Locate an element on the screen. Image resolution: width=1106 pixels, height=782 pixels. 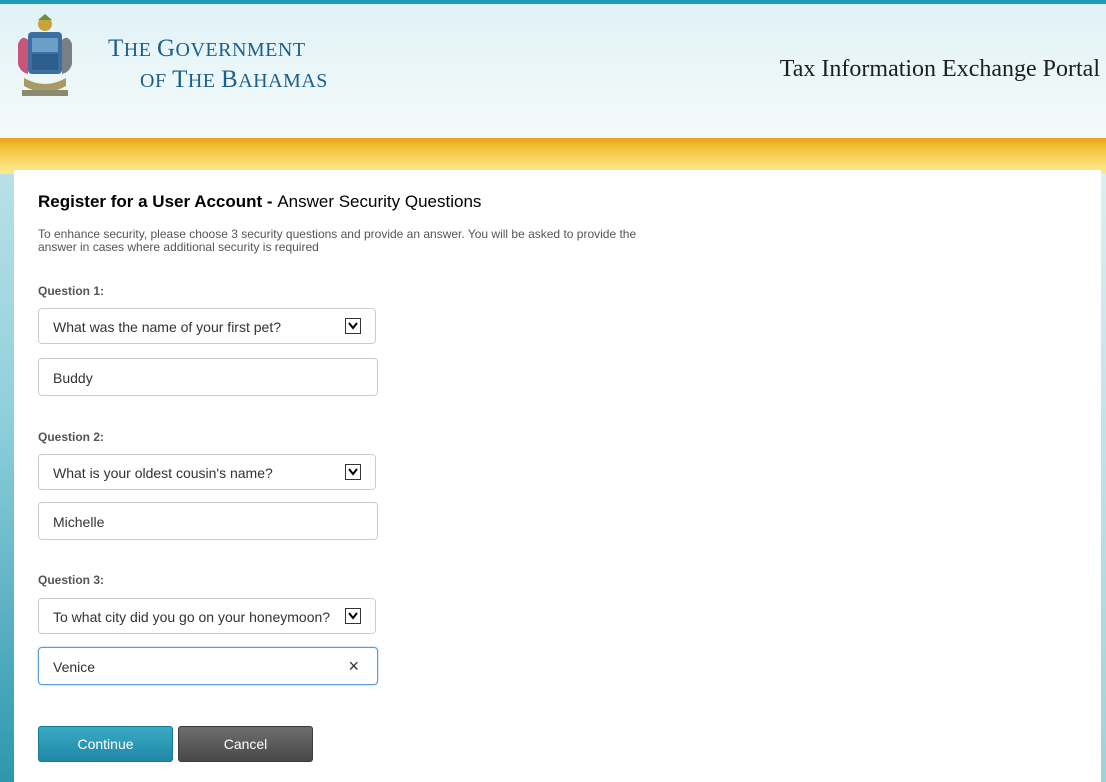
header-gold-band is located at coordinates (553, 156).